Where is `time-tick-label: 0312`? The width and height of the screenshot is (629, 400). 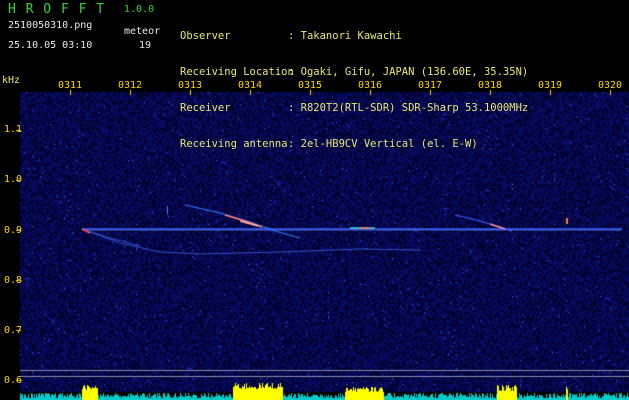 time-tick-label: 0312 is located at coordinates (130, 85).